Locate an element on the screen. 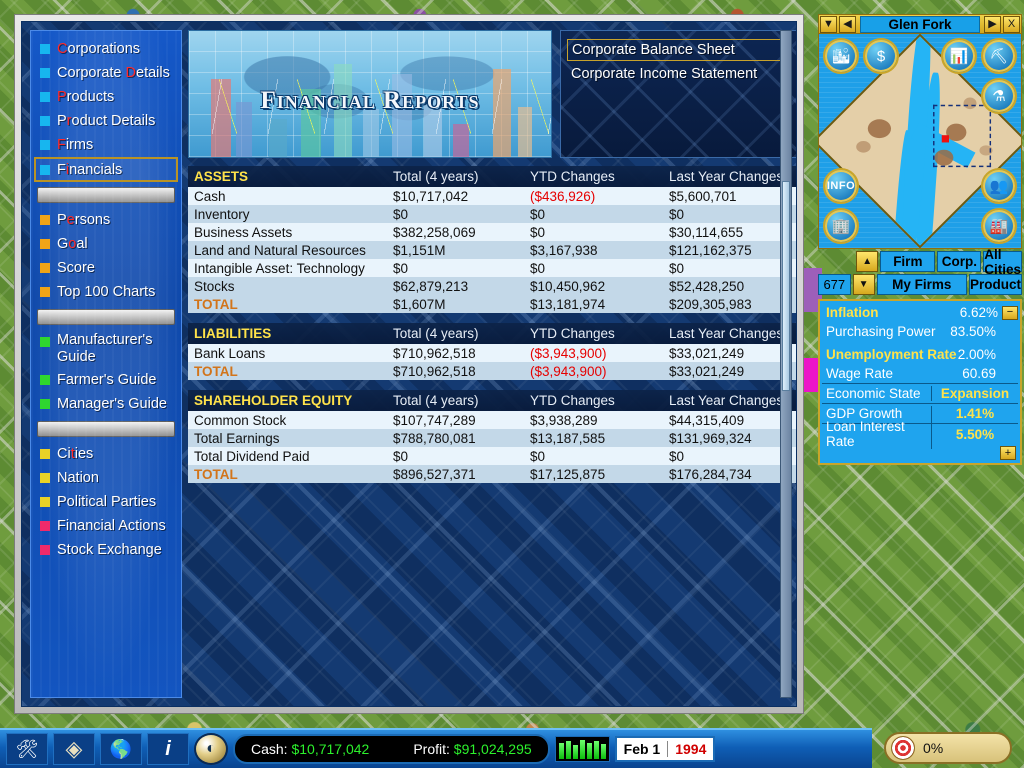 This screenshot has height=768, width=1024. sidebar-item-top-100-charts: Top 100 Charts is located at coordinates (106, 292).